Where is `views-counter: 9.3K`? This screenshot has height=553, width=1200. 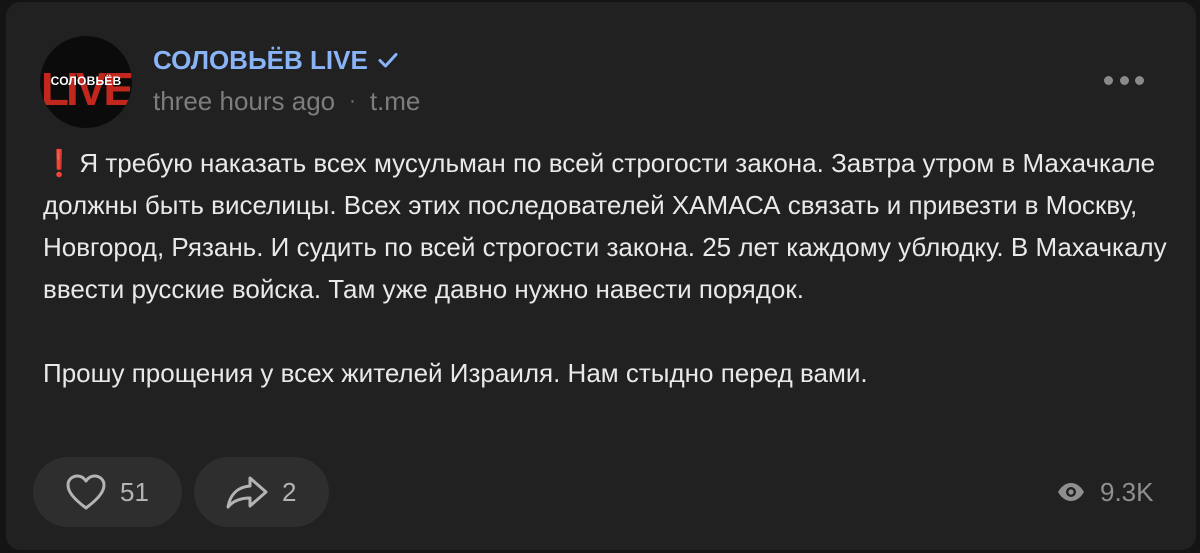 views-counter: 9.3K is located at coordinates (1105, 492).